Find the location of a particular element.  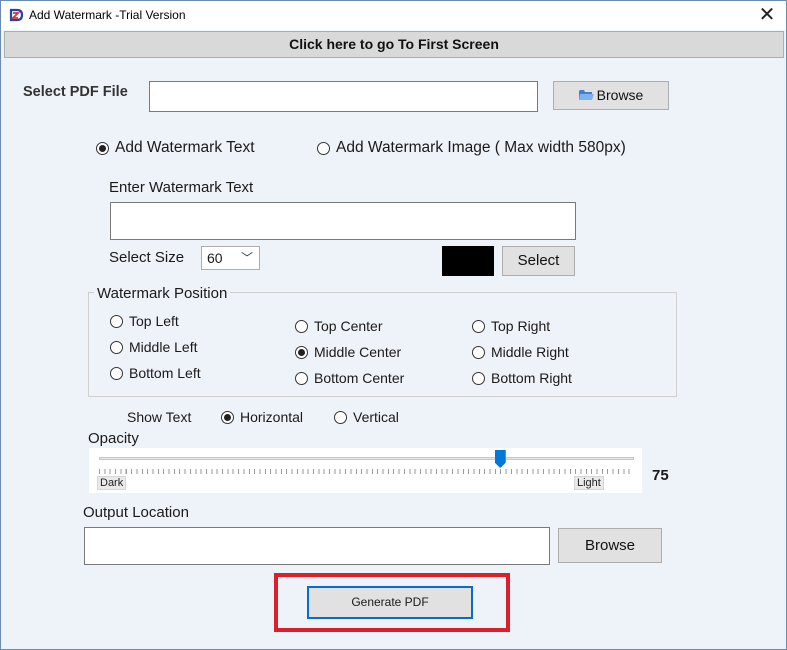

size-dropdown: 60 ﹀ is located at coordinates (230, 258).